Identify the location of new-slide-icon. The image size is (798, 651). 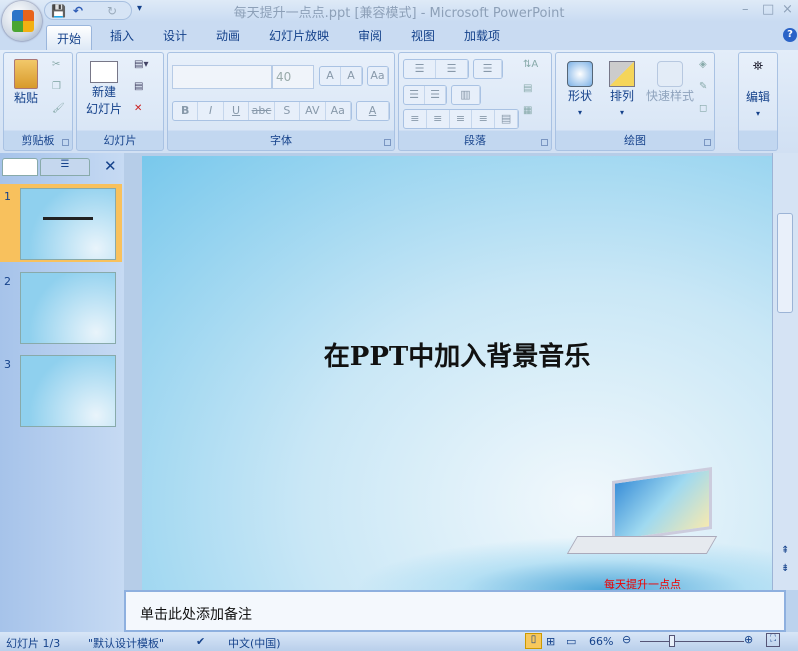
(104, 72).